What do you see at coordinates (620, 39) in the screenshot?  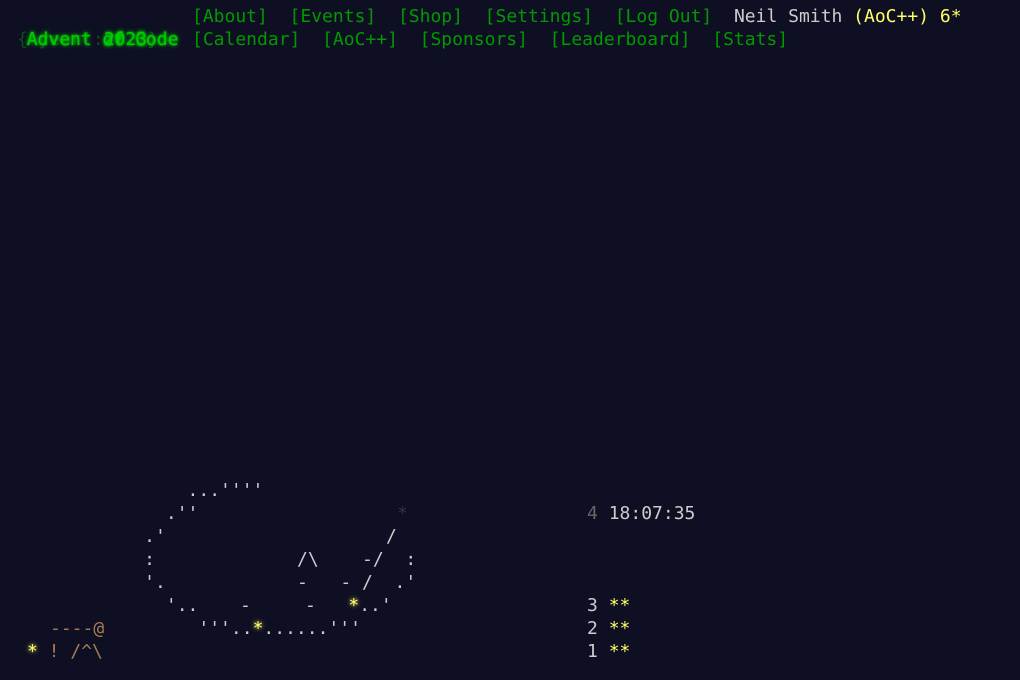 I see `nav-leaderboard: [Leaderboard]` at bounding box center [620, 39].